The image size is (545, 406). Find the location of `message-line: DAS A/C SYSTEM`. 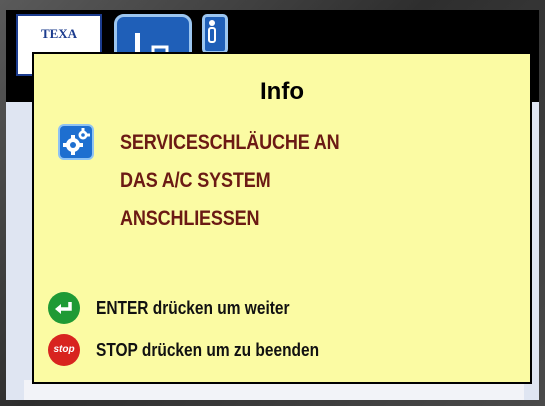

message-line: DAS A/C SYSTEM is located at coordinates (195, 180).